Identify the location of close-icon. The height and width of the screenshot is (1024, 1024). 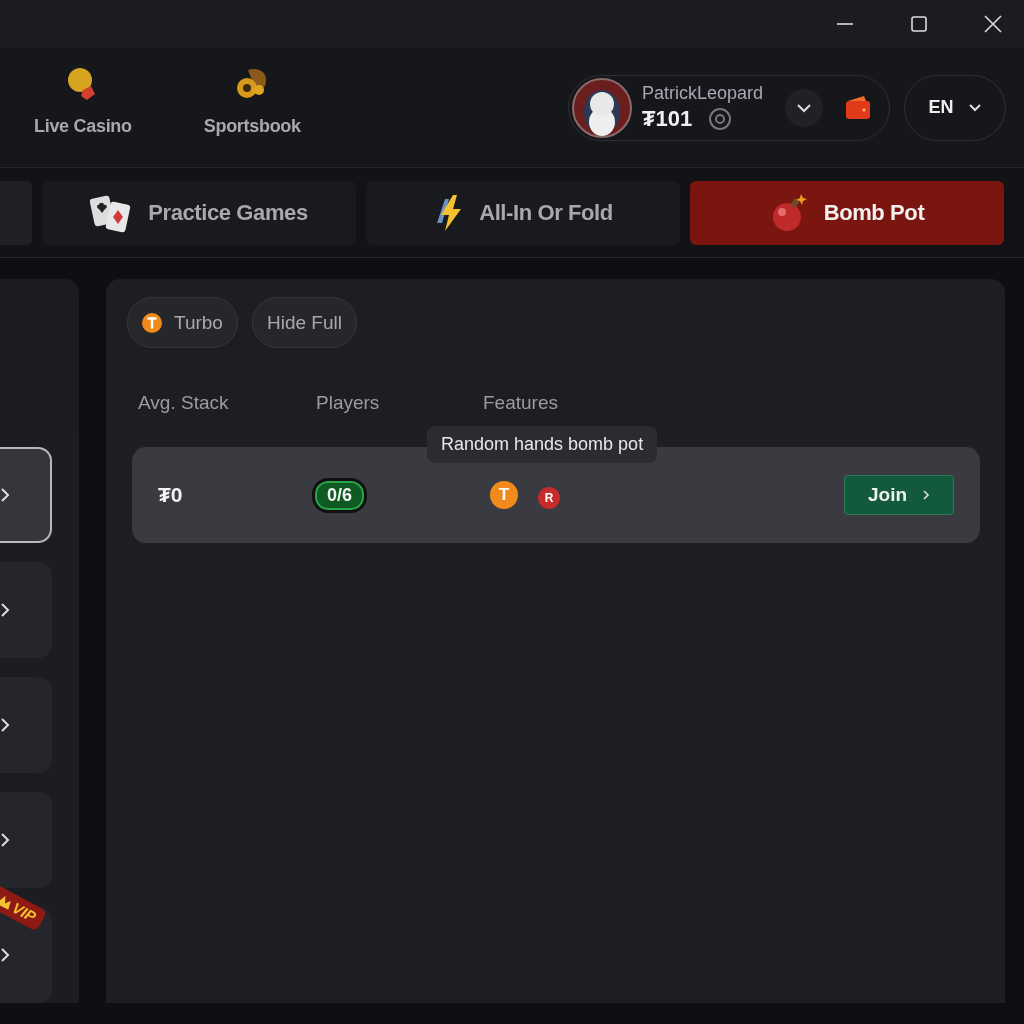
(993, 24).